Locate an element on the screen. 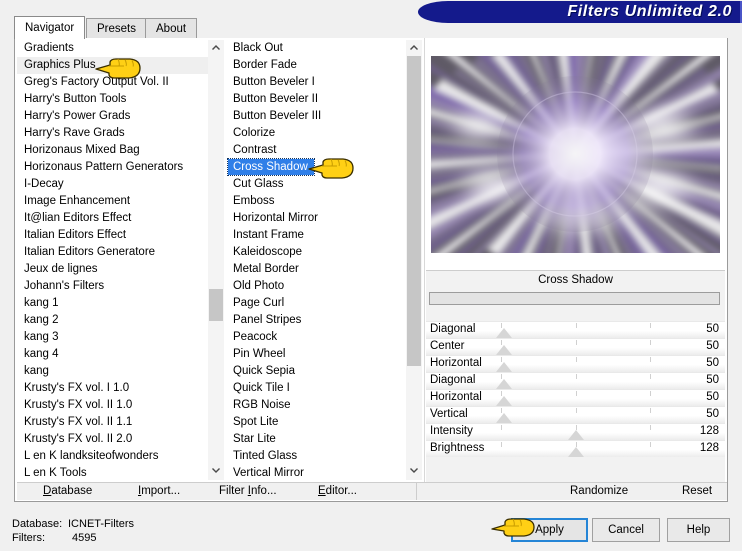 The height and width of the screenshot is (551, 742). help-button: Help is located at coordinates (698, 530).